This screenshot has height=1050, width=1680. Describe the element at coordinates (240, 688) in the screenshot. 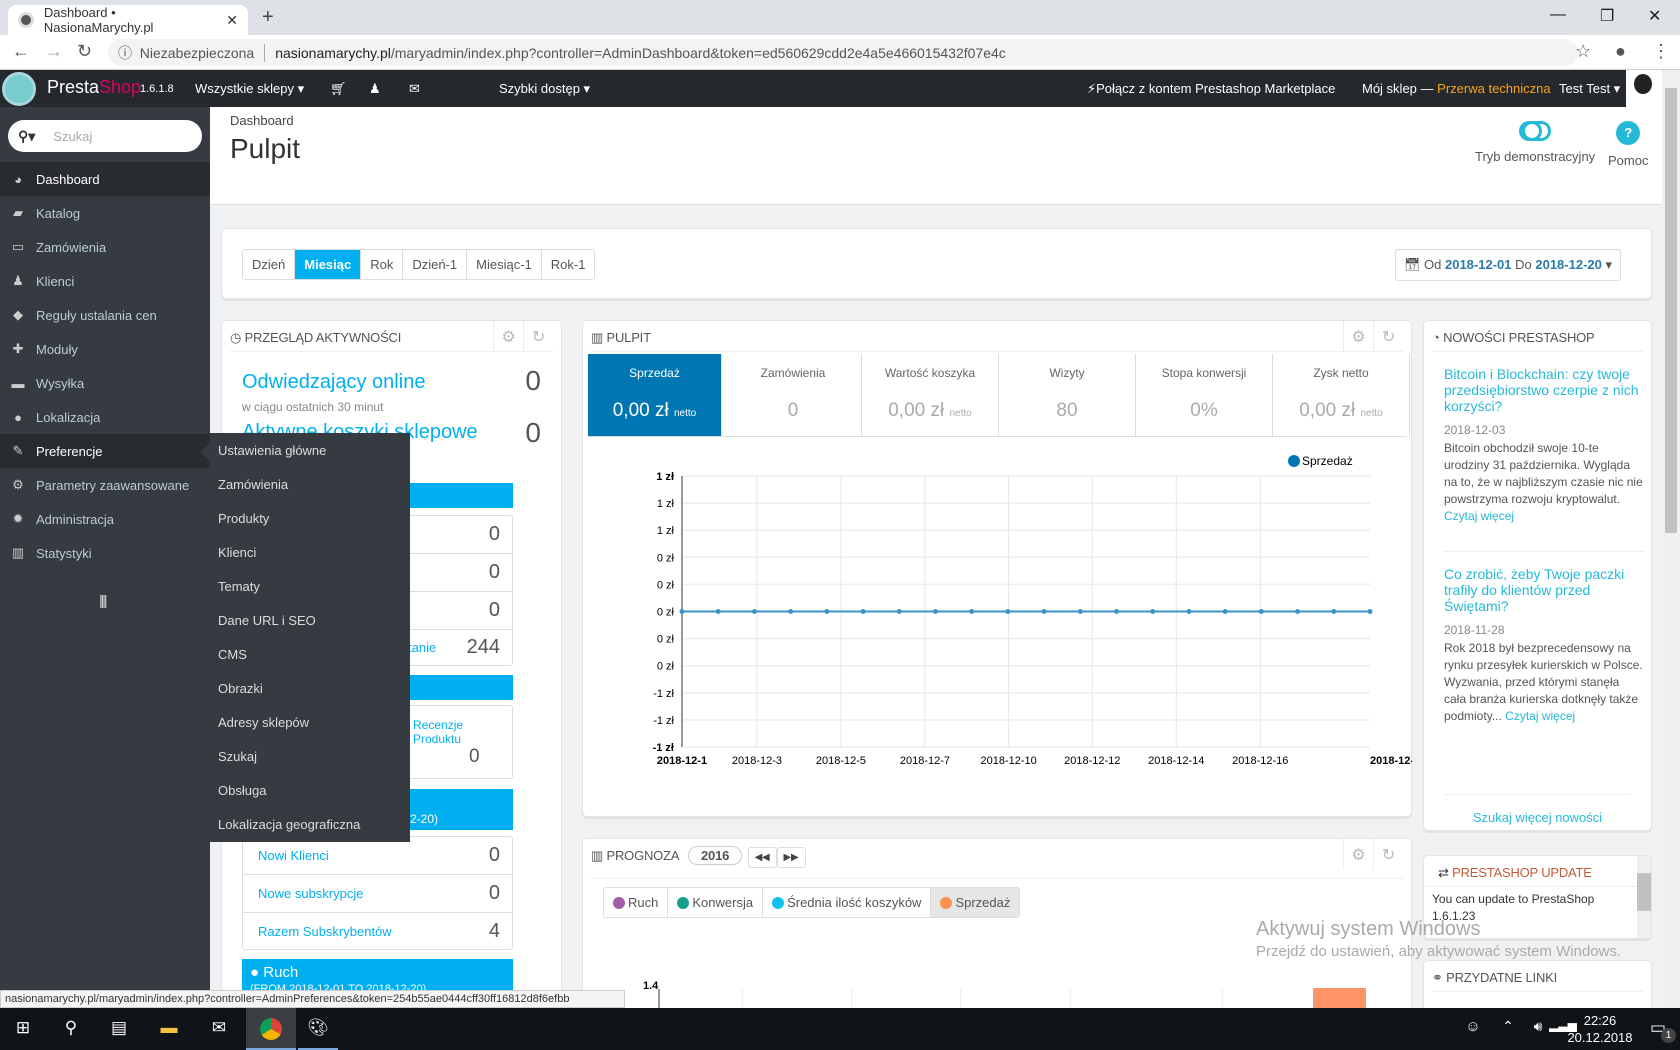

I see `submenu-item: Obrazki` at that location.